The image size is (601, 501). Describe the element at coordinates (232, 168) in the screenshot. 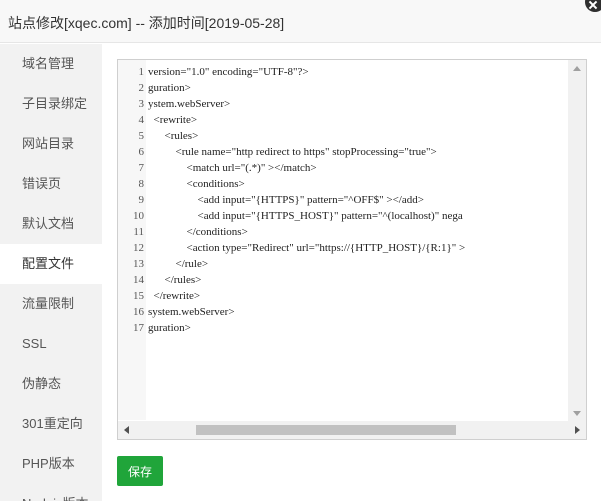

I see `code-text: <match url="(.*)" ></match>` at that location.